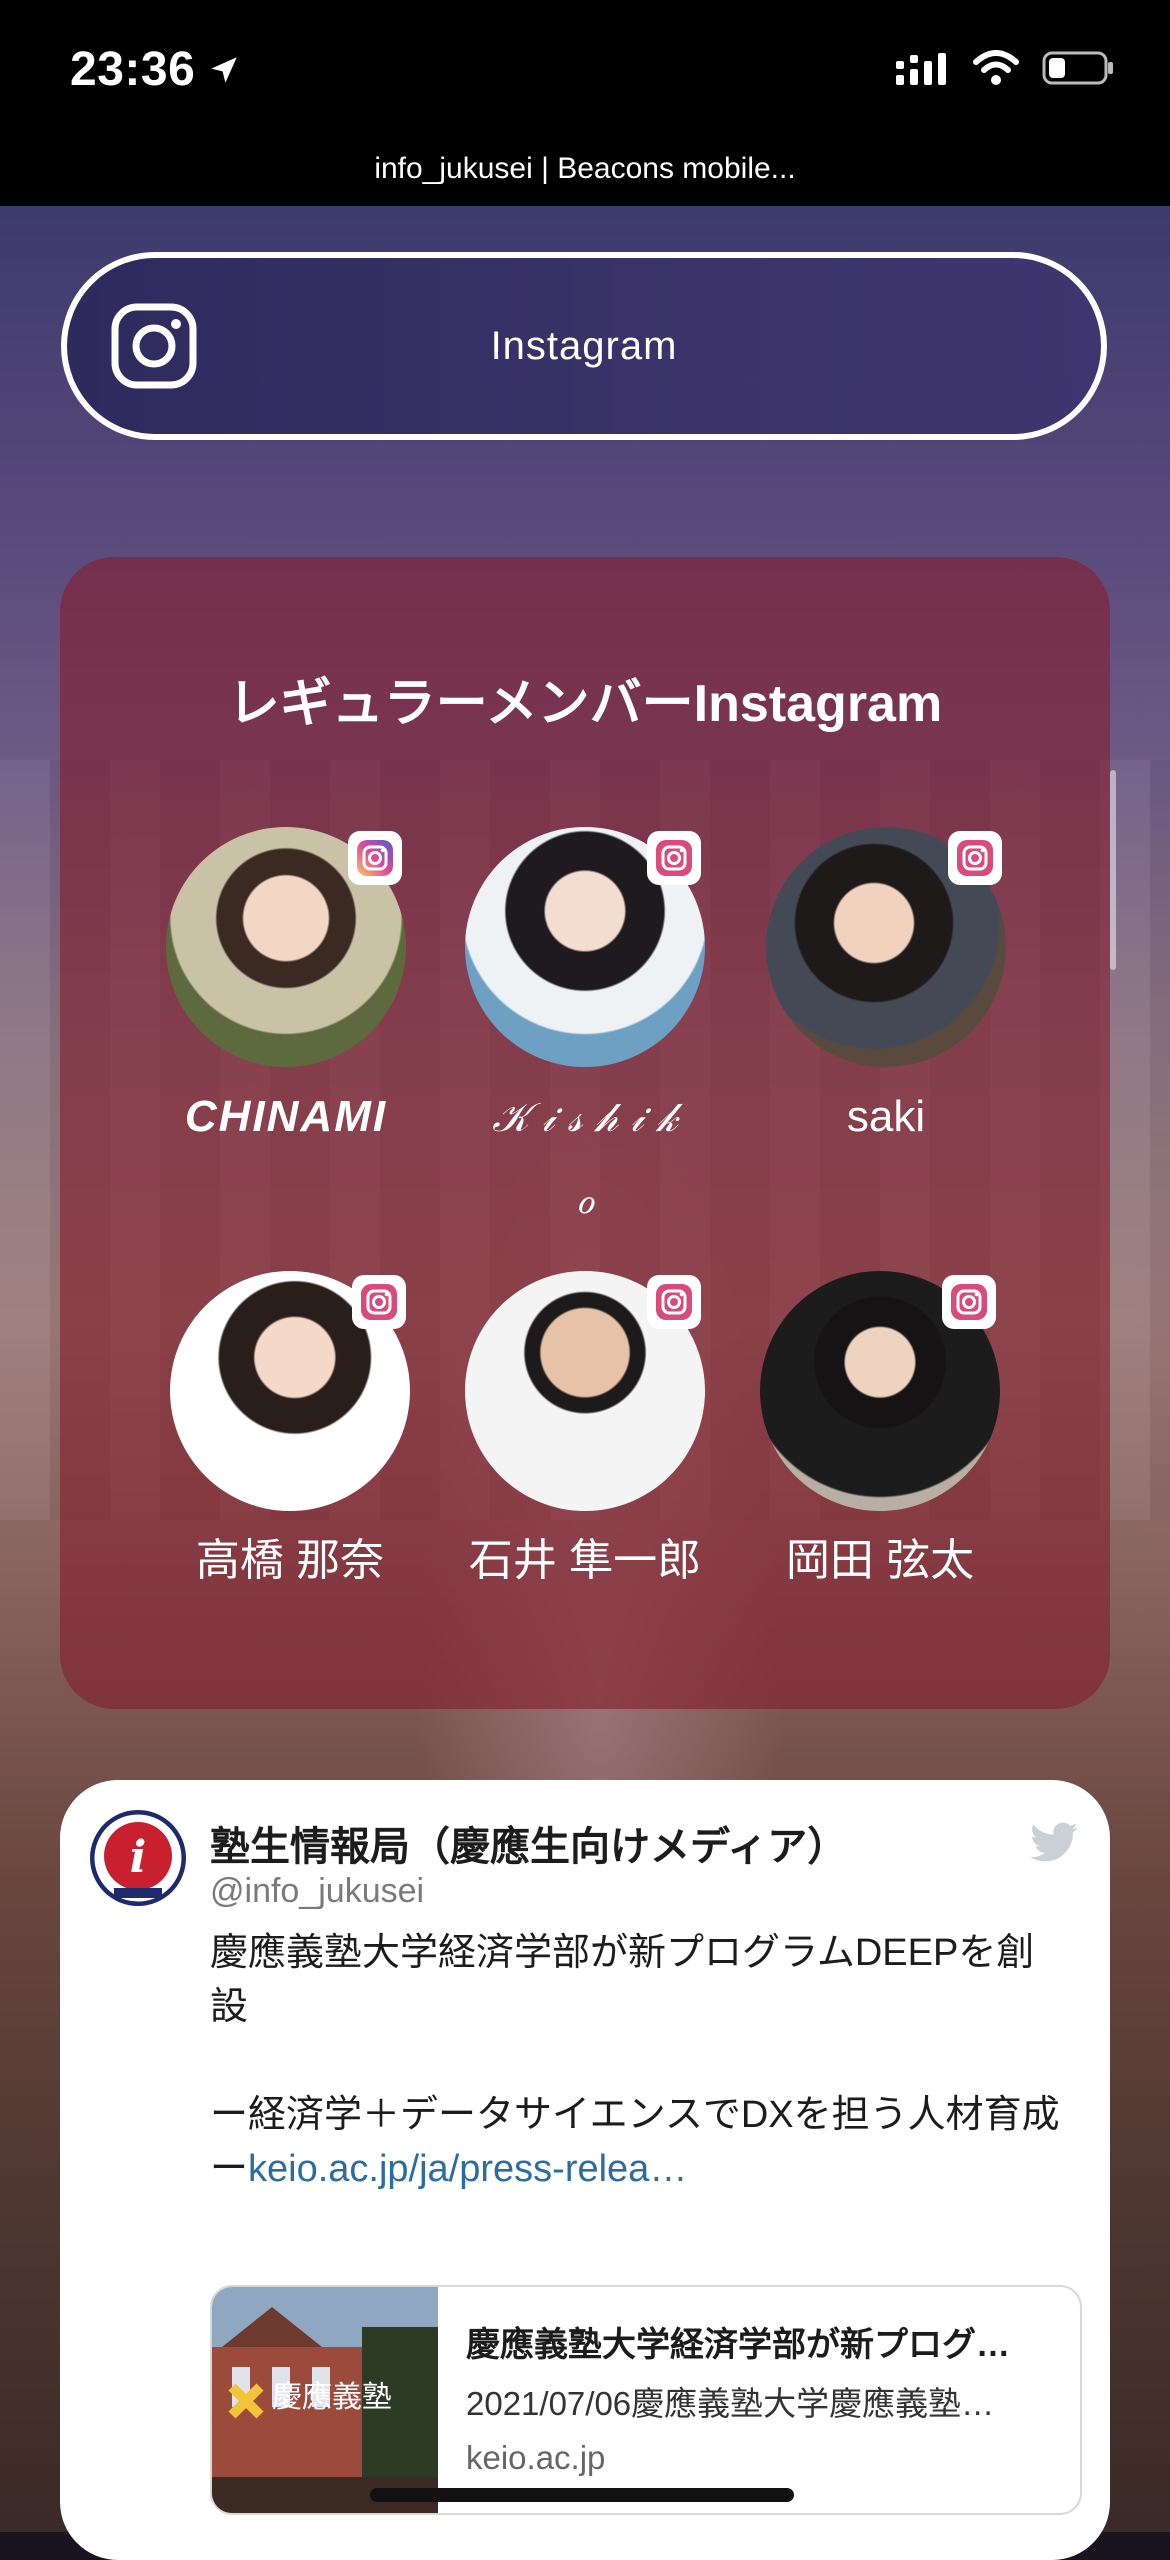 The image size is (1170, 2560). I want to click on svg-text: 慶應義塾, so click(332, 2397).